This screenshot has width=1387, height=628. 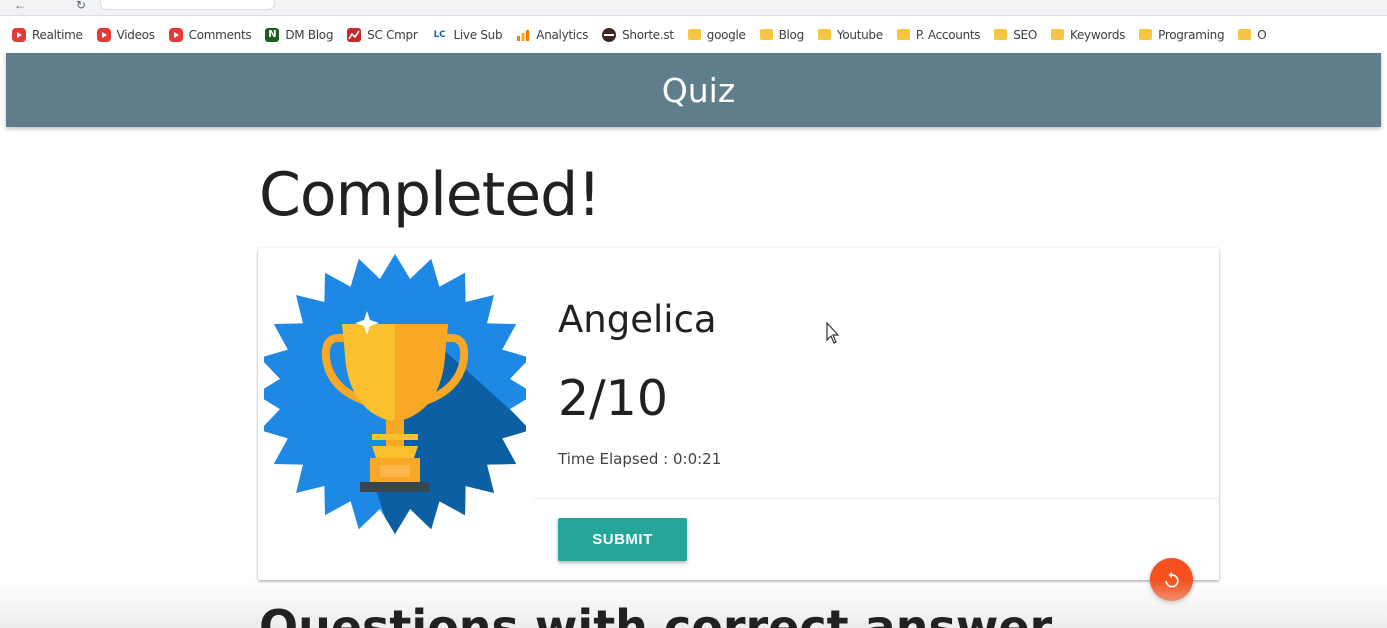 What do you see at coordinates (1025, 34) in the screenshot?
I see `bookmark-label: SEO` at bounding box center [1025, 34].